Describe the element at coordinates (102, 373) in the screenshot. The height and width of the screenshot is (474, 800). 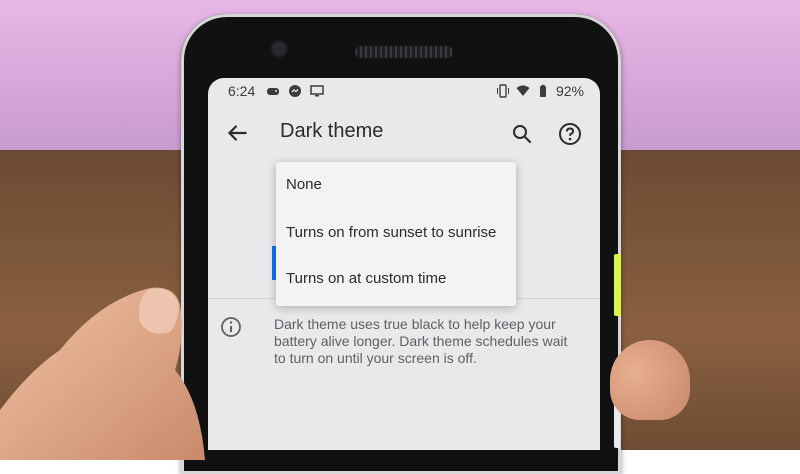
I see `hand-left` at that location.